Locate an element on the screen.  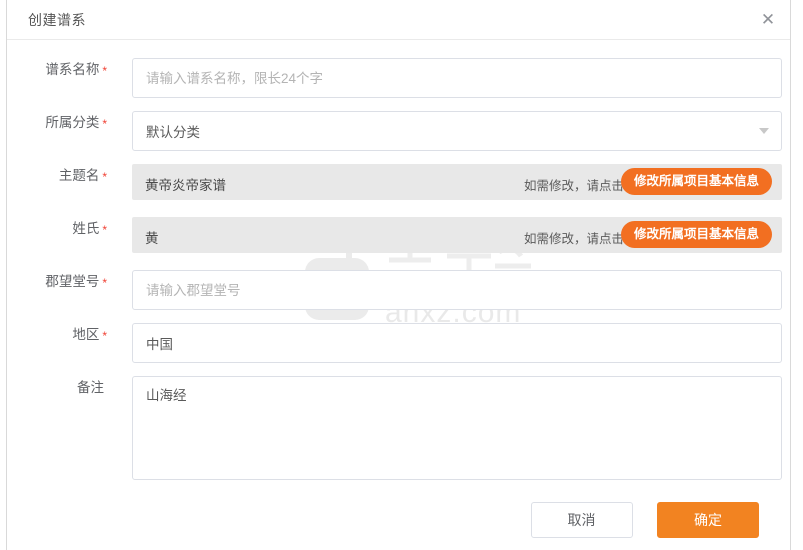
form-row-category: 所属分类 * is located at coordinates (398, 137).